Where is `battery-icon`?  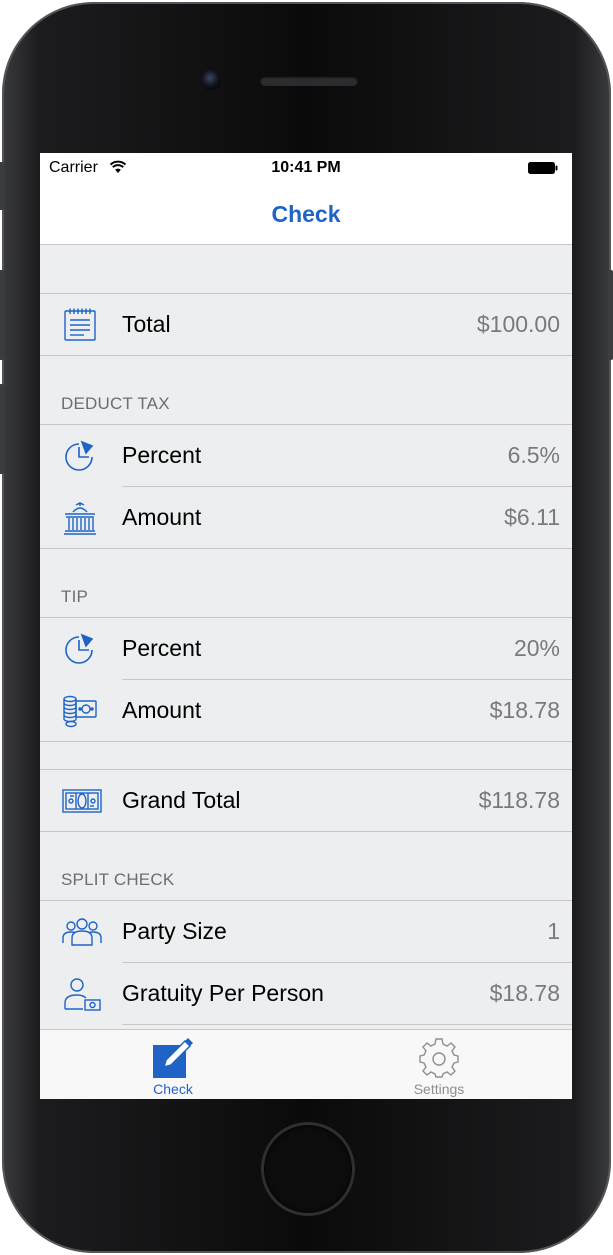
battery-icon is located at coordinates (543, 168).